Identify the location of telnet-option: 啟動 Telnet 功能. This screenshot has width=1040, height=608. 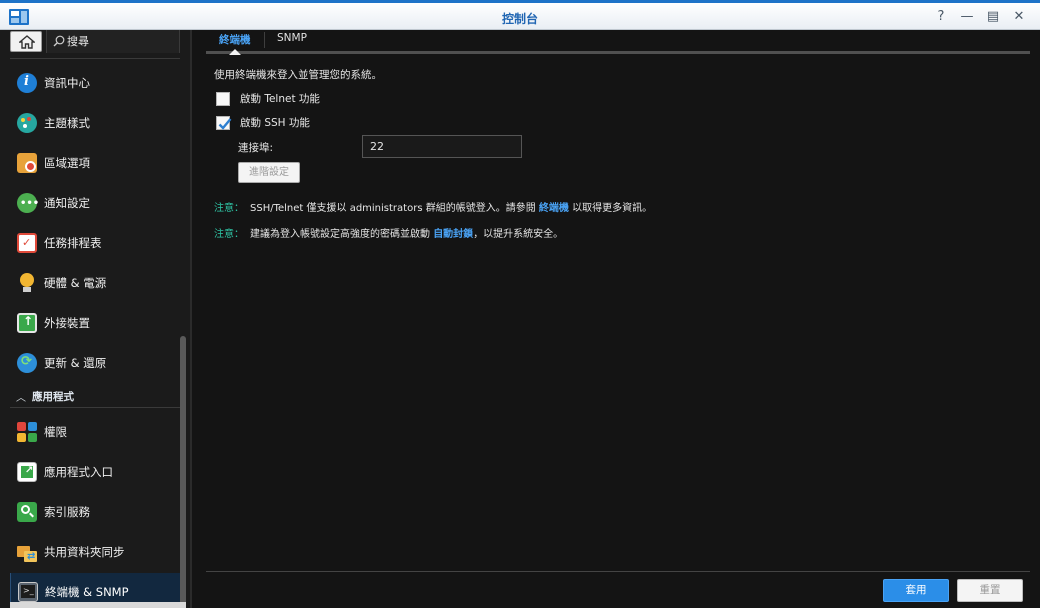
(268, 98).